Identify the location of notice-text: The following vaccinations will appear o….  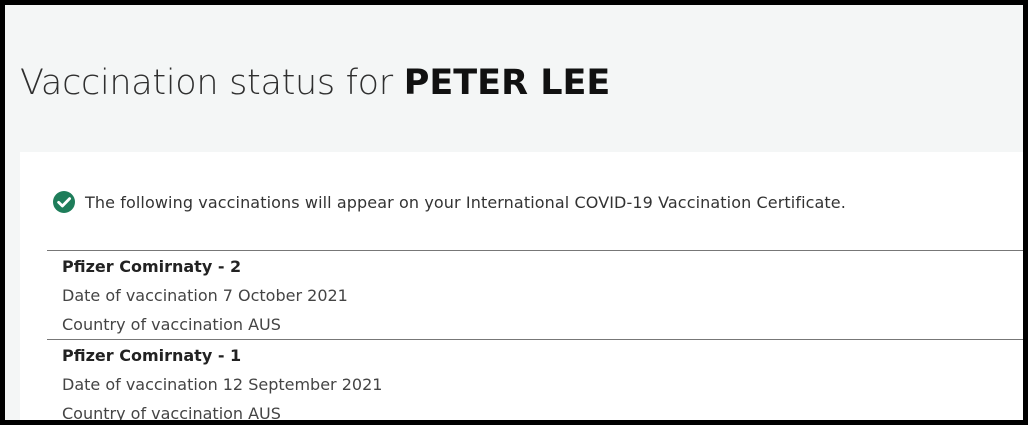
(465, 202).